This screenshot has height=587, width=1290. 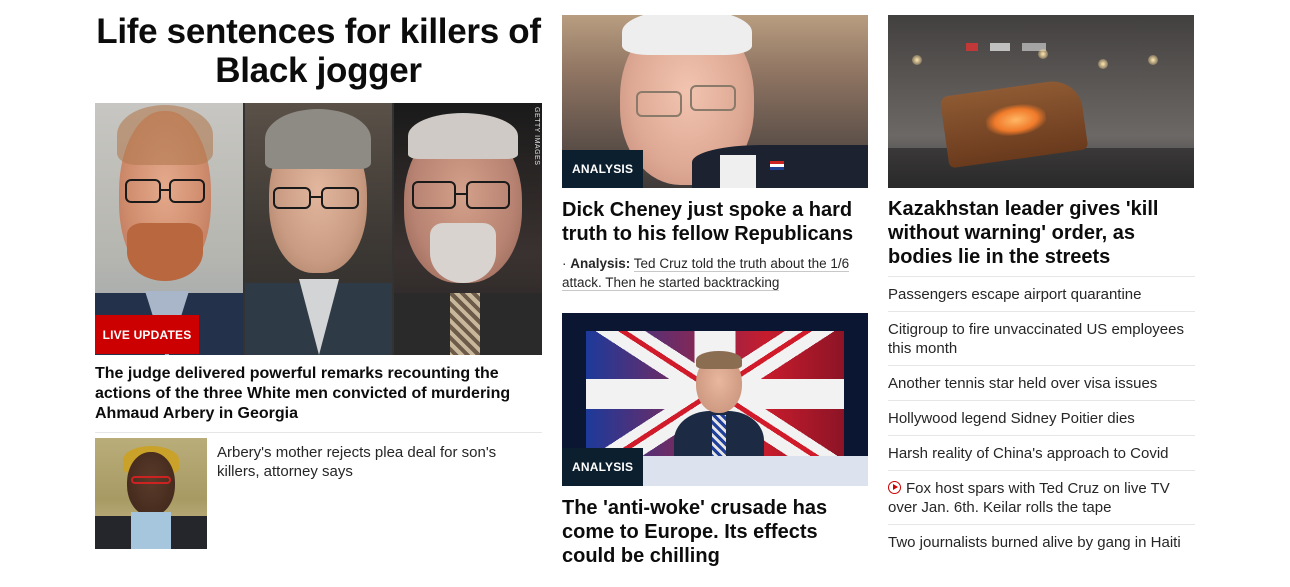 I want to click on related-label: Analysis:, so click(x=600, y=263).